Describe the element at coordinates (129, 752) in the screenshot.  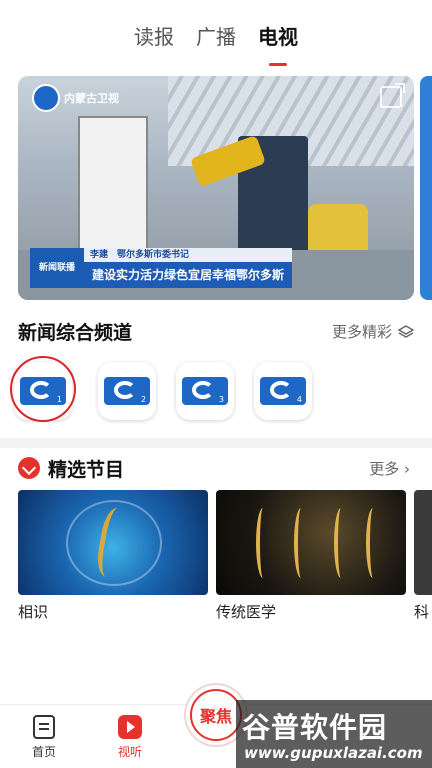
I see `nav-listen-label: 视听` at that location.